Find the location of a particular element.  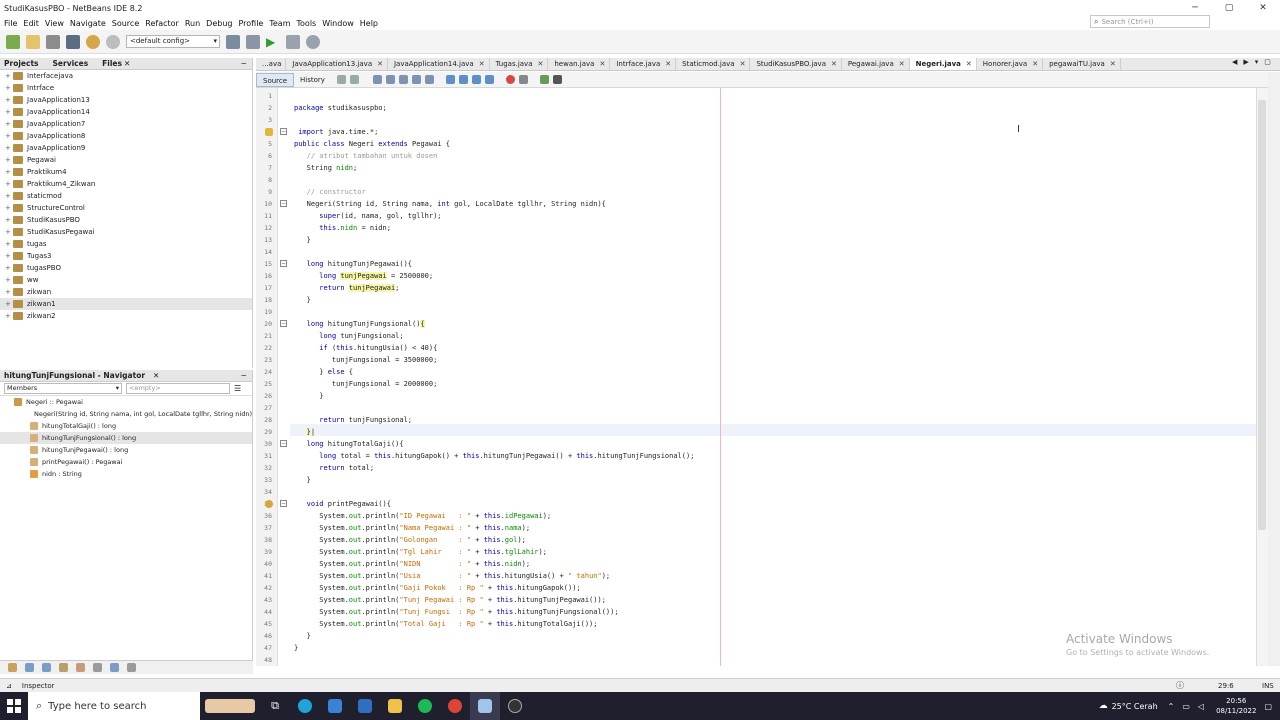

clean-build-icon is located at coordinates (253, 41).